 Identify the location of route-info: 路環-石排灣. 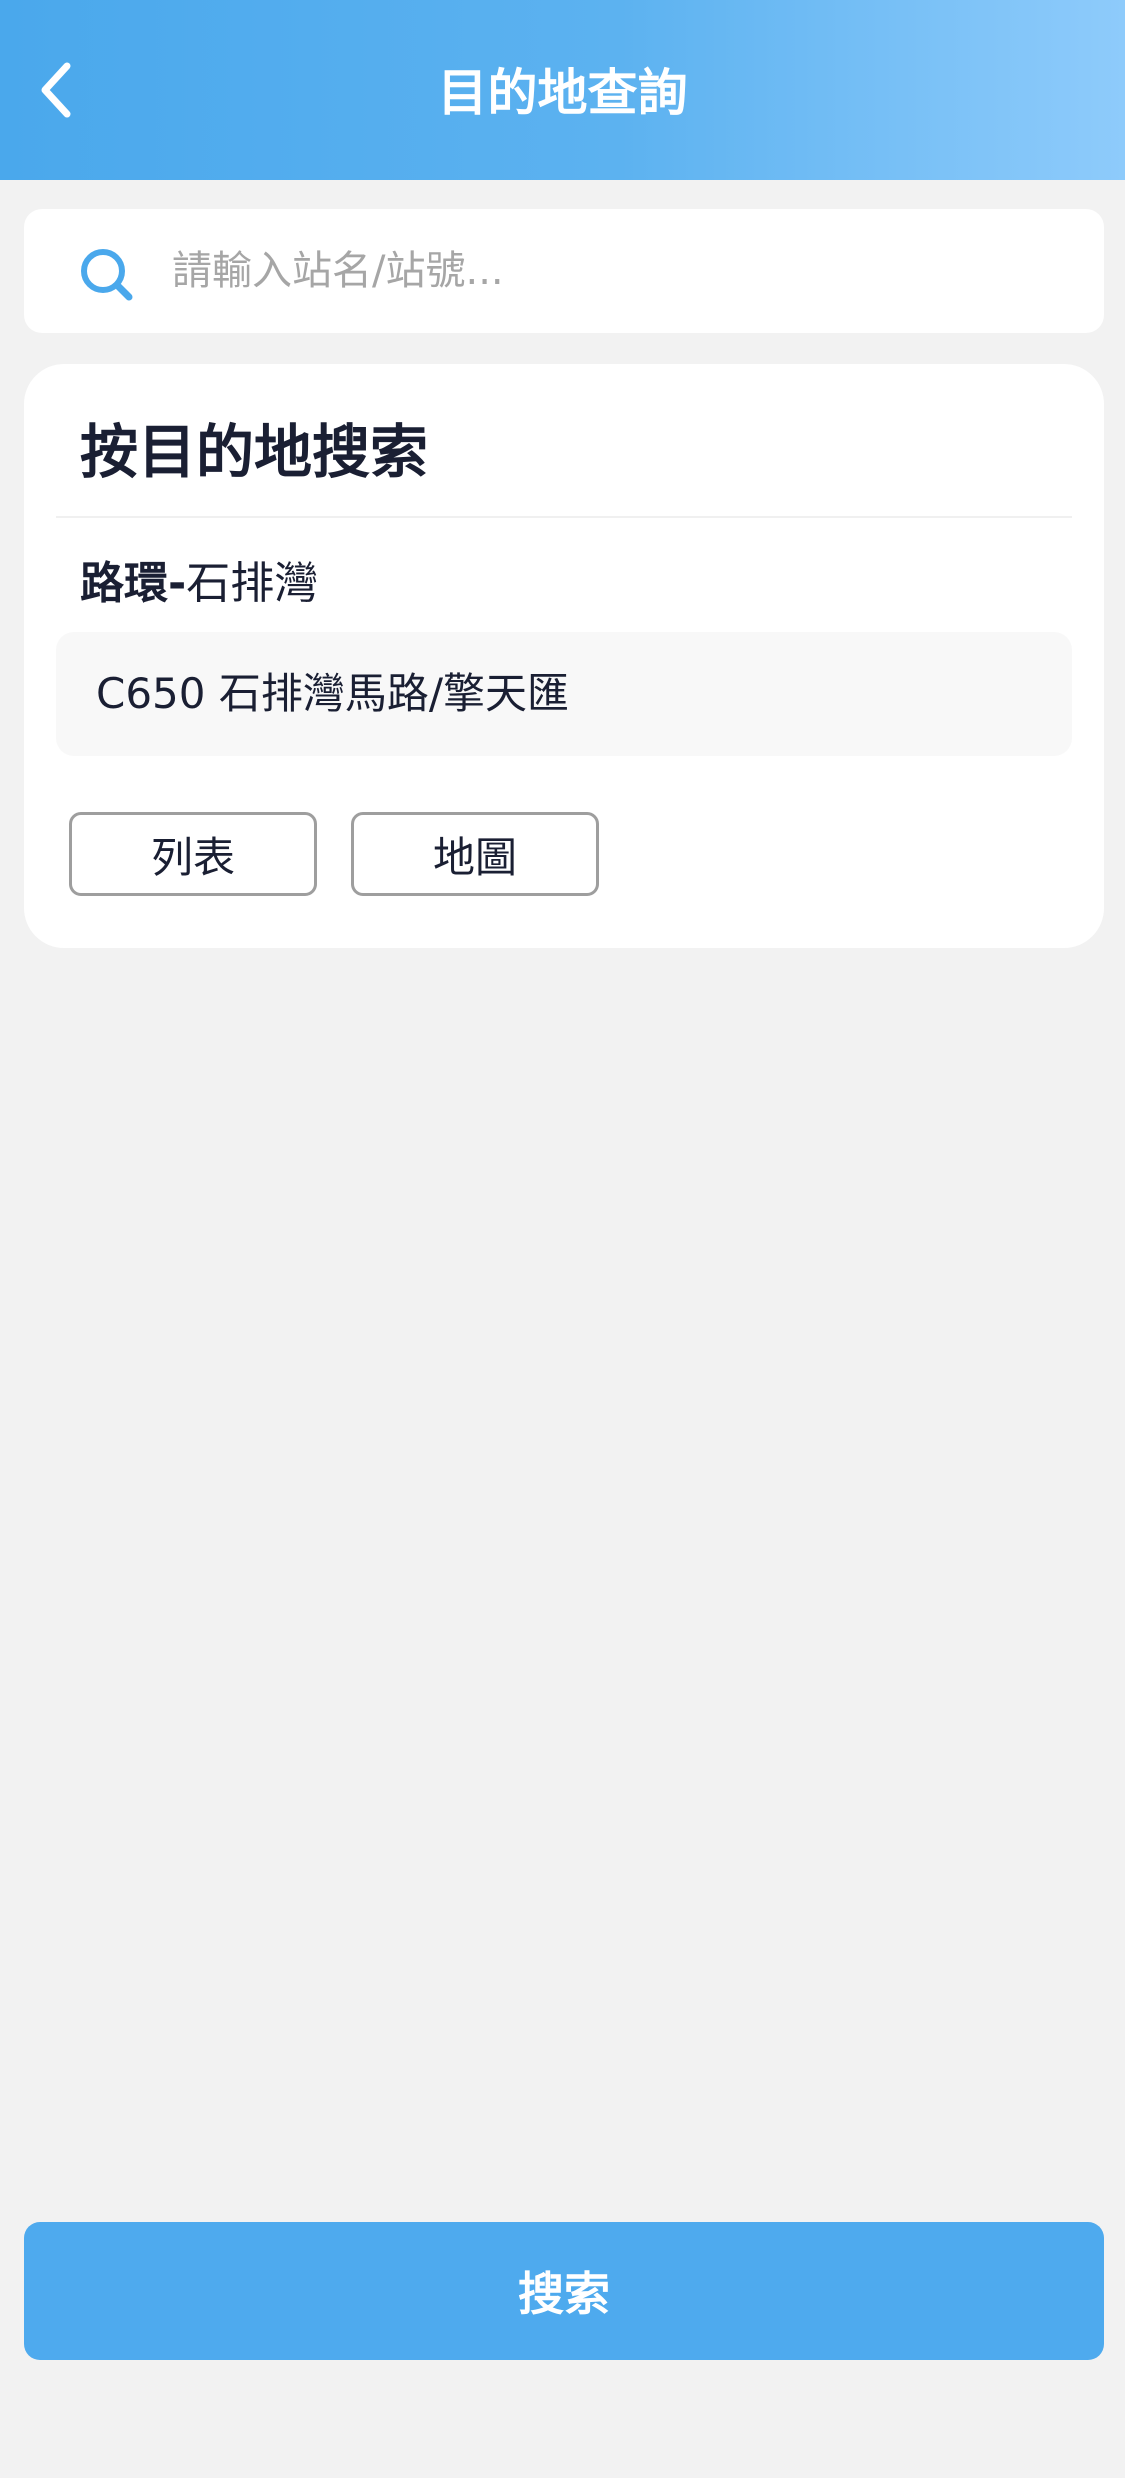
(199, 584).